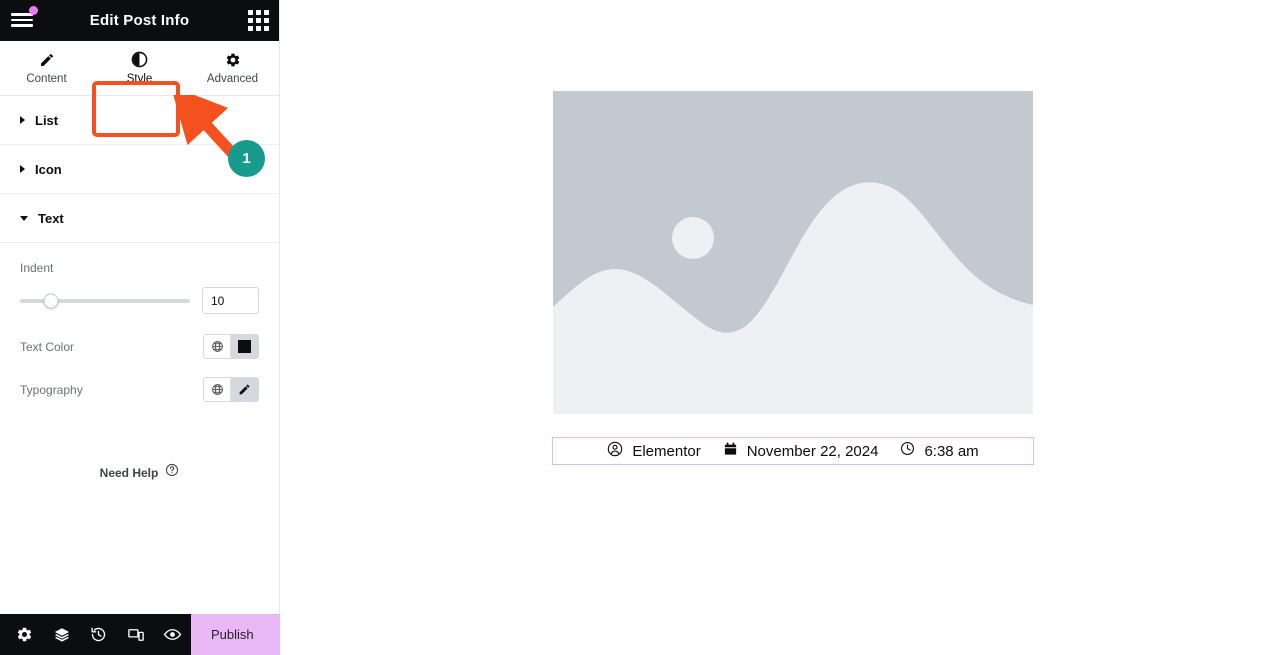  Describe the element at coordinates (139, 120) in the screenshot. I see `section-header-list: List` at that location.